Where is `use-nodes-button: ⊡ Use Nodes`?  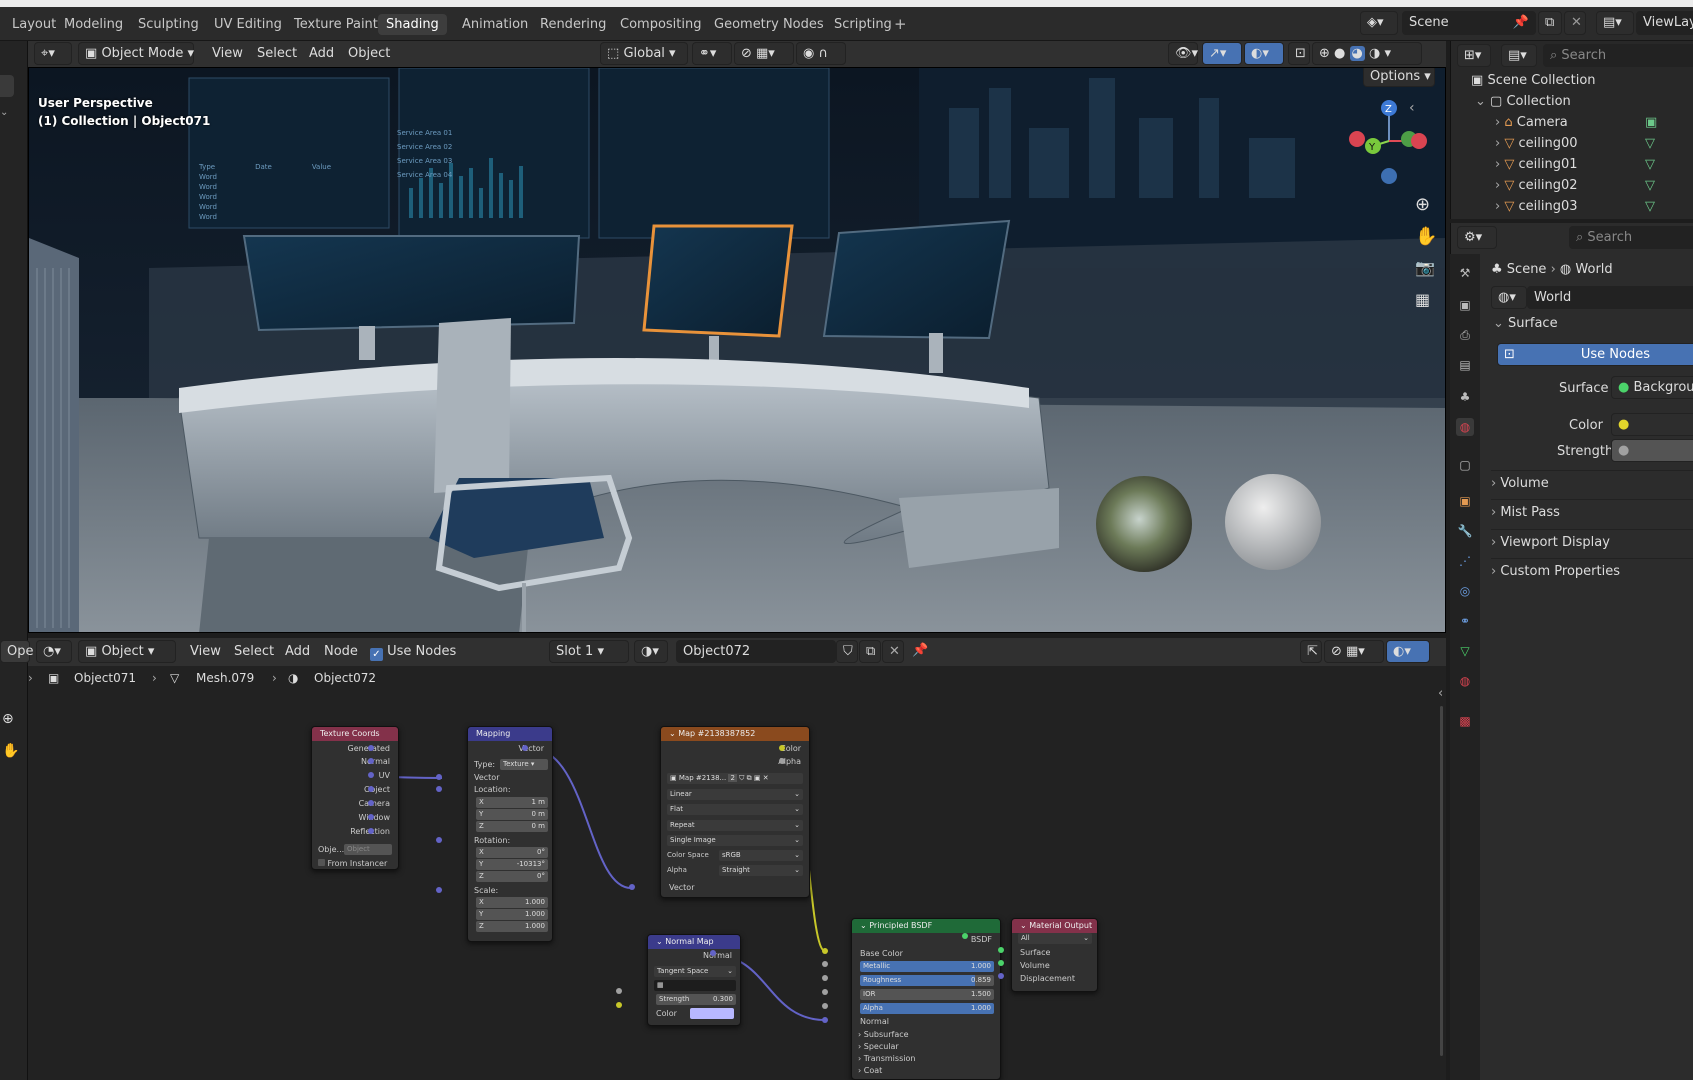 use-nodes-button: ⊡ Use Nodes is located at coordinates (1595, 354).